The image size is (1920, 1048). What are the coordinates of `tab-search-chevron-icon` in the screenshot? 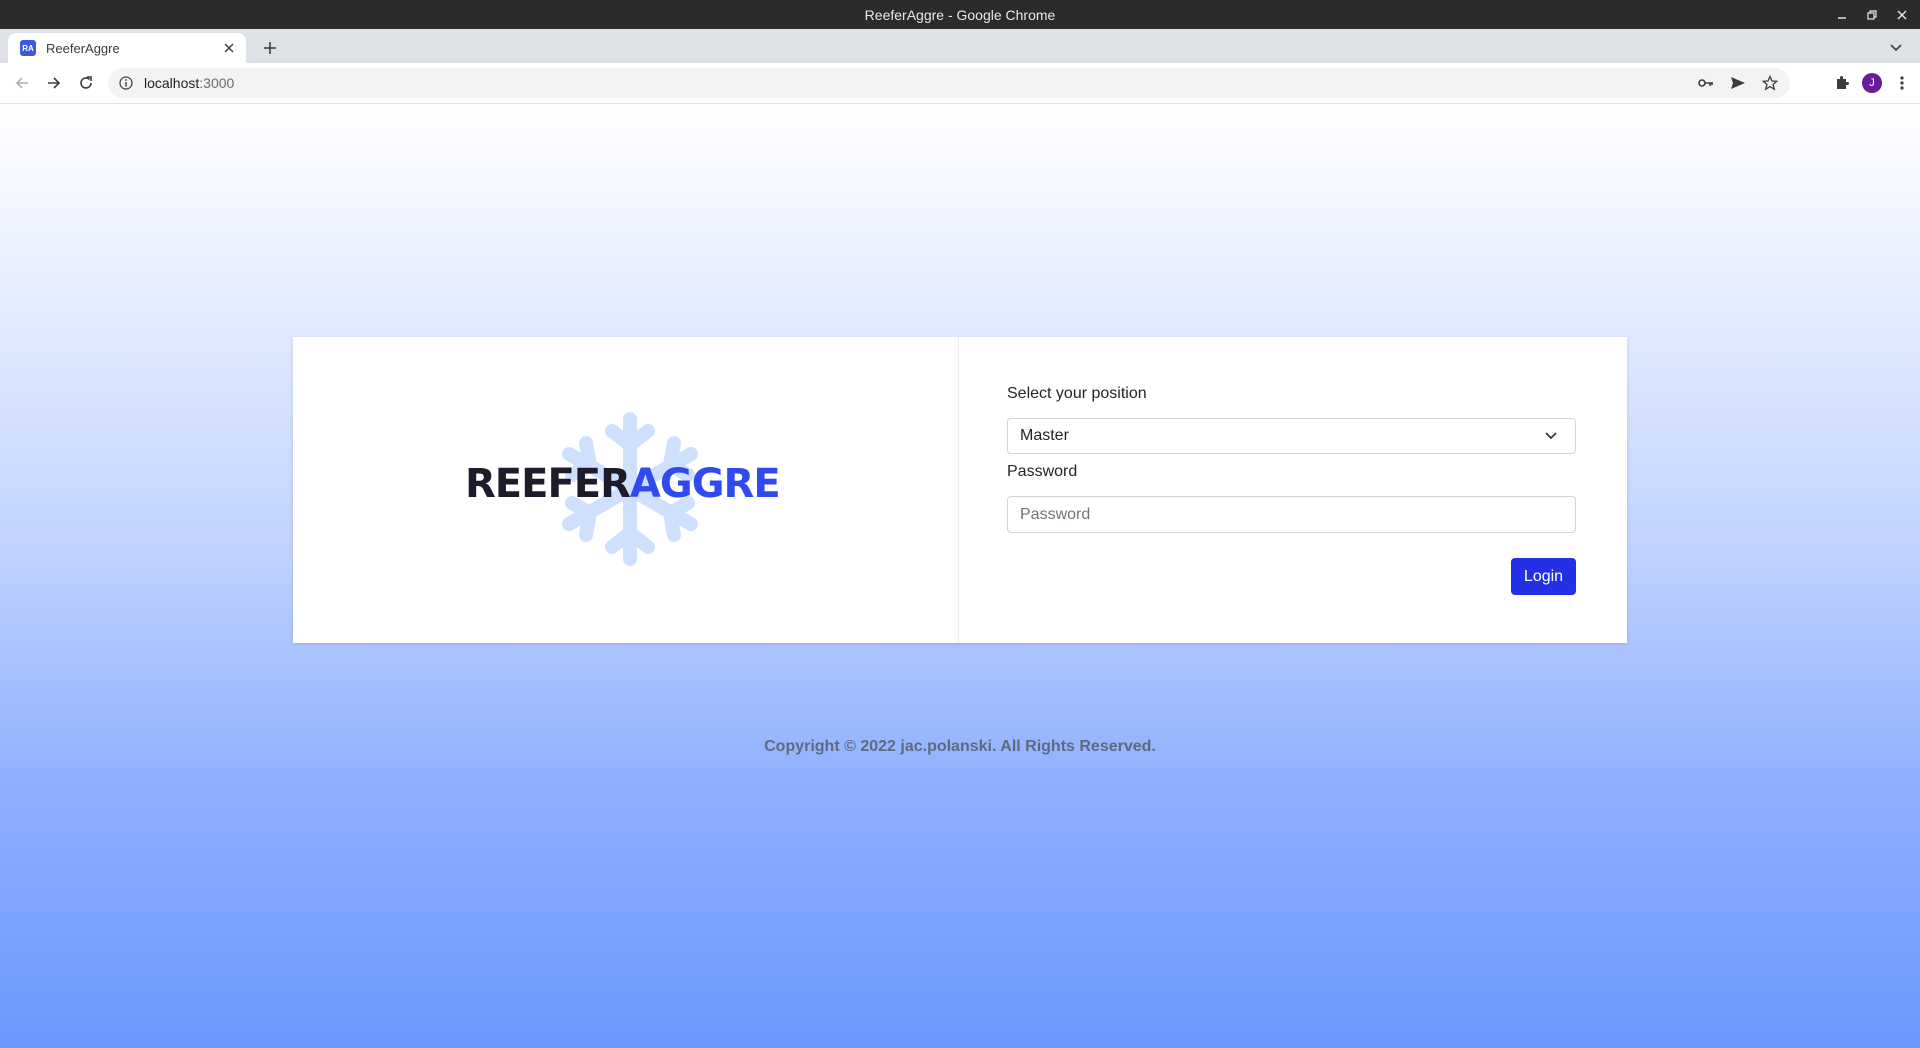 It's located at (1896, 48).